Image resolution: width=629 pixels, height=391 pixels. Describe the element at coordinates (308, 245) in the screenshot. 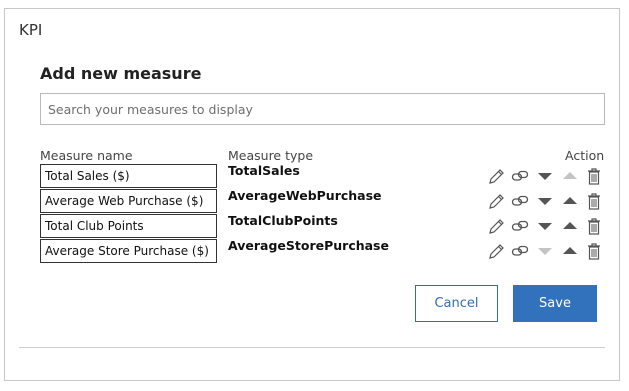

I see `measure-type-label: AverageStorePurchase` at that location.